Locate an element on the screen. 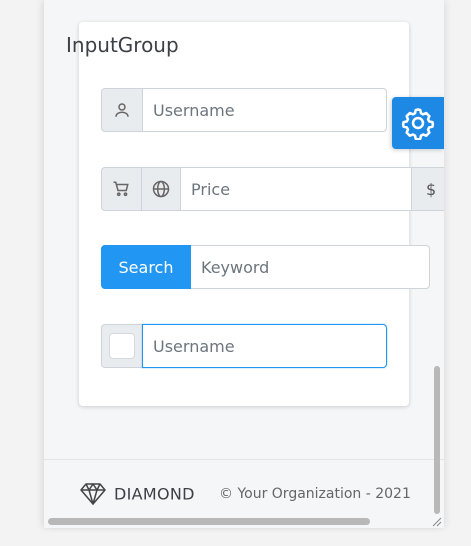  price-input is located at coordinates (296, 189).